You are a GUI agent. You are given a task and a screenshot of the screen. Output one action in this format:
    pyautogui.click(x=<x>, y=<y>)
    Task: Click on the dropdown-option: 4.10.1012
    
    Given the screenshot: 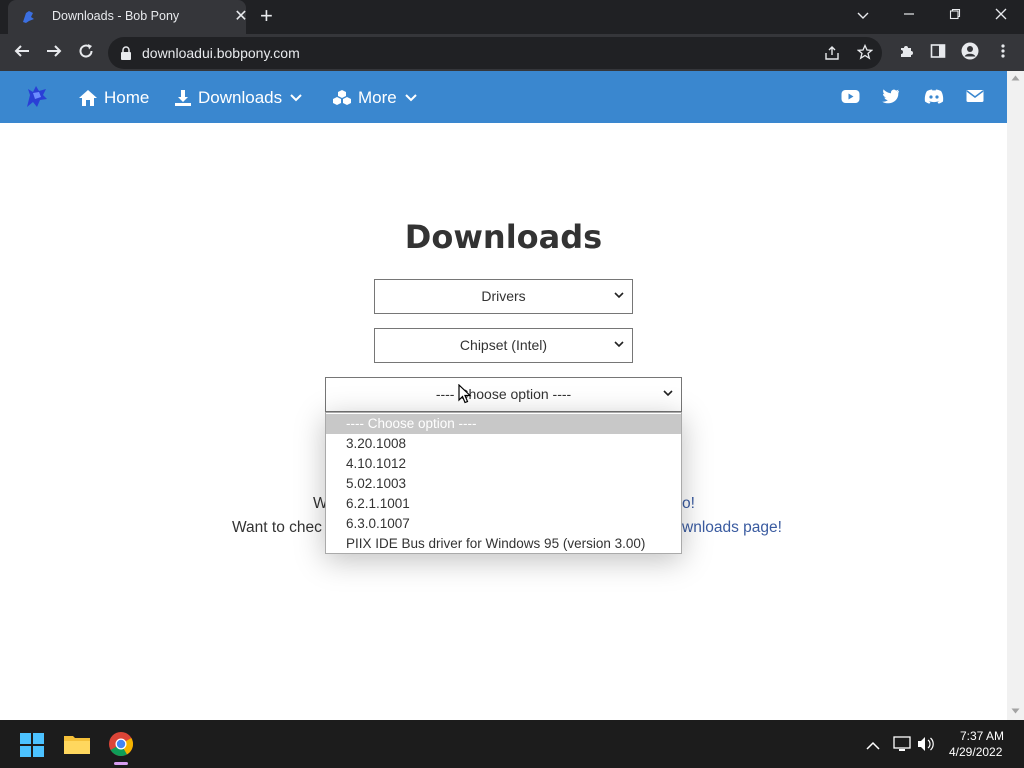 What is the action you would take?
    pyautogui.click(x=503, y=464)
    